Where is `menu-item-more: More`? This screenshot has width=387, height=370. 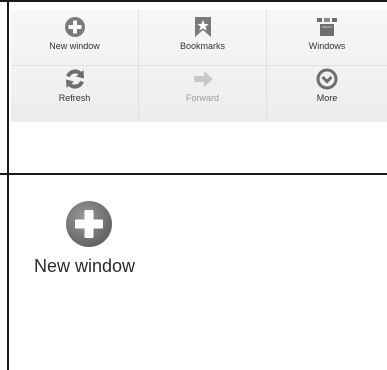 menu-item-more: More is located at coordinates (327, 94).